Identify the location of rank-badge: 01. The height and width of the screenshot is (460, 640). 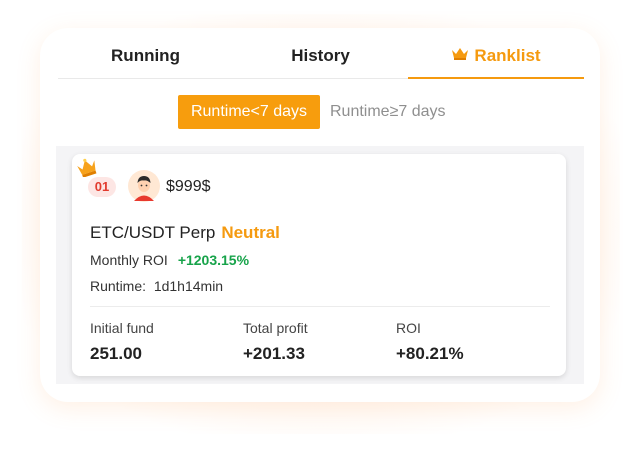
(102, 187).